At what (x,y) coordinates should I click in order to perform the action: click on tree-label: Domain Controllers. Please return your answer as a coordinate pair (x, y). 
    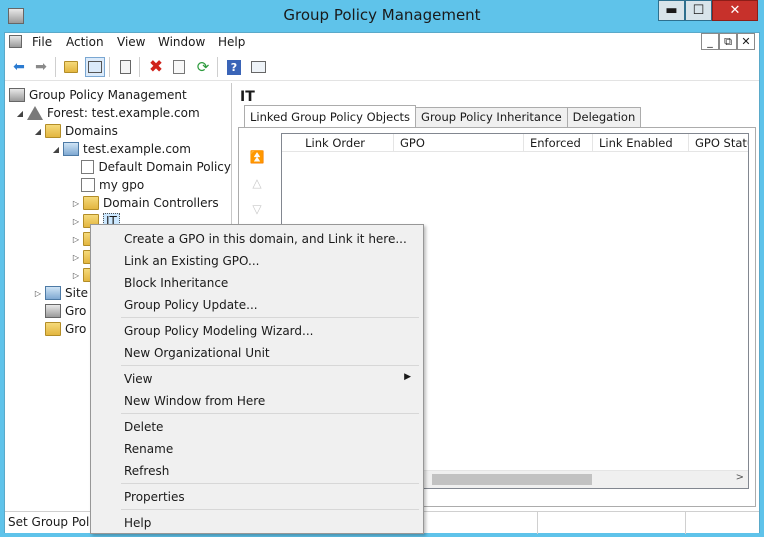
    Looking at the image, I should click on (161, 203).